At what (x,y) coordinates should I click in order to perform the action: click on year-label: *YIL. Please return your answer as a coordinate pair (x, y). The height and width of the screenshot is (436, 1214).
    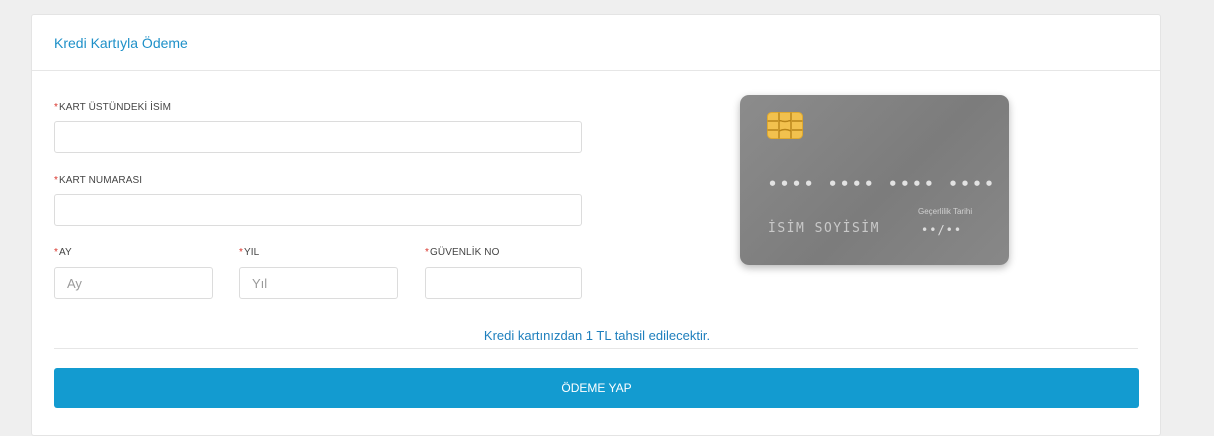
    Looking at the image, I should click on (249, 252).